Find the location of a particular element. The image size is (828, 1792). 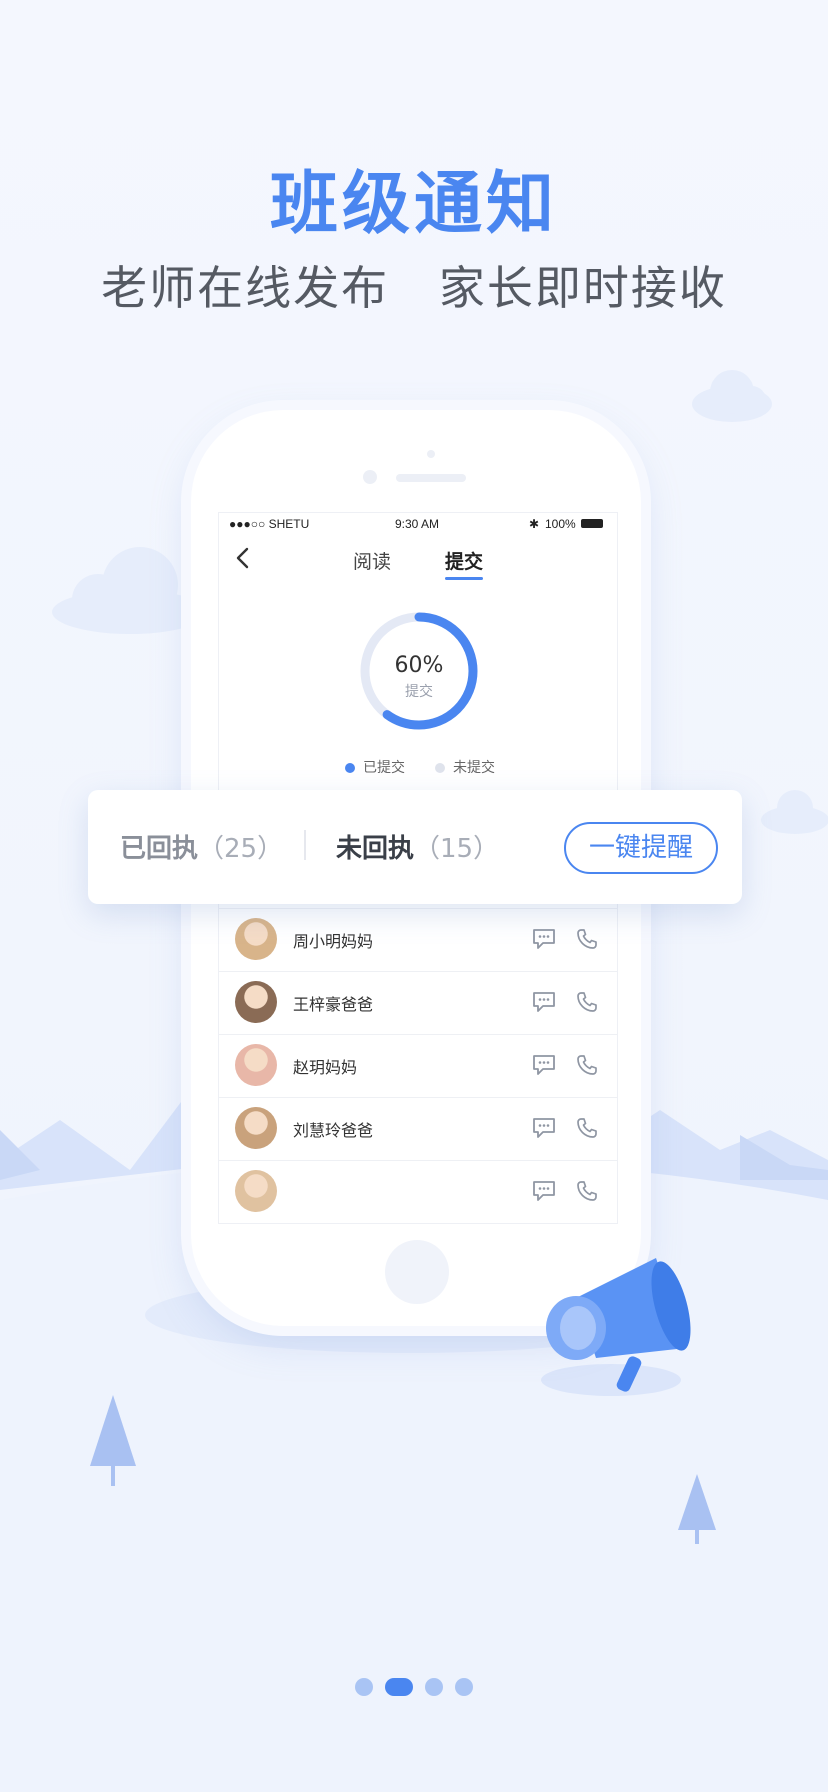

receipt-summary-card: 已回执（25） 未回执（15） 一键提醒 is located at coordinates (415, 847).